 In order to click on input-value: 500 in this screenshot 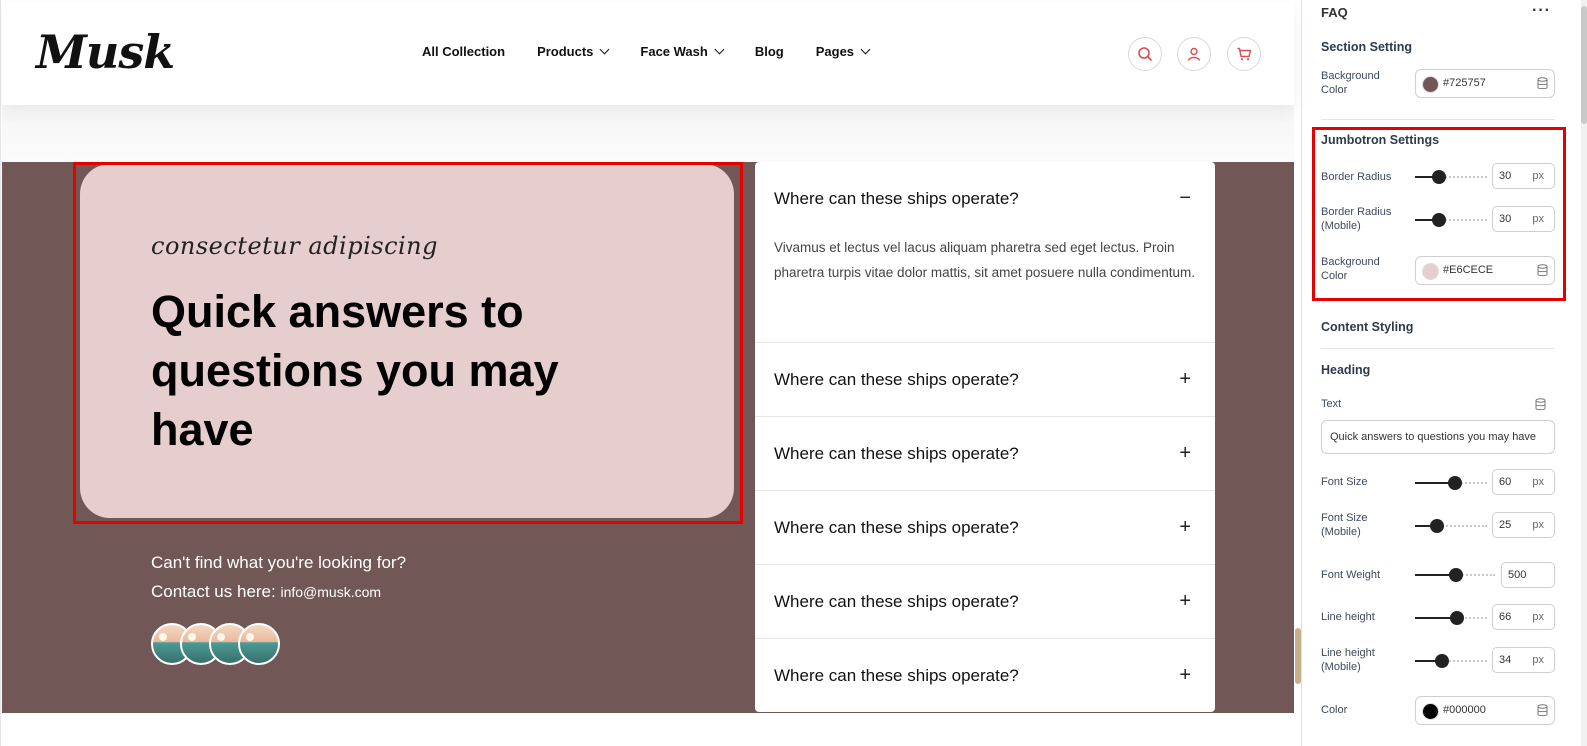, I will do `click(1517, 575)`.